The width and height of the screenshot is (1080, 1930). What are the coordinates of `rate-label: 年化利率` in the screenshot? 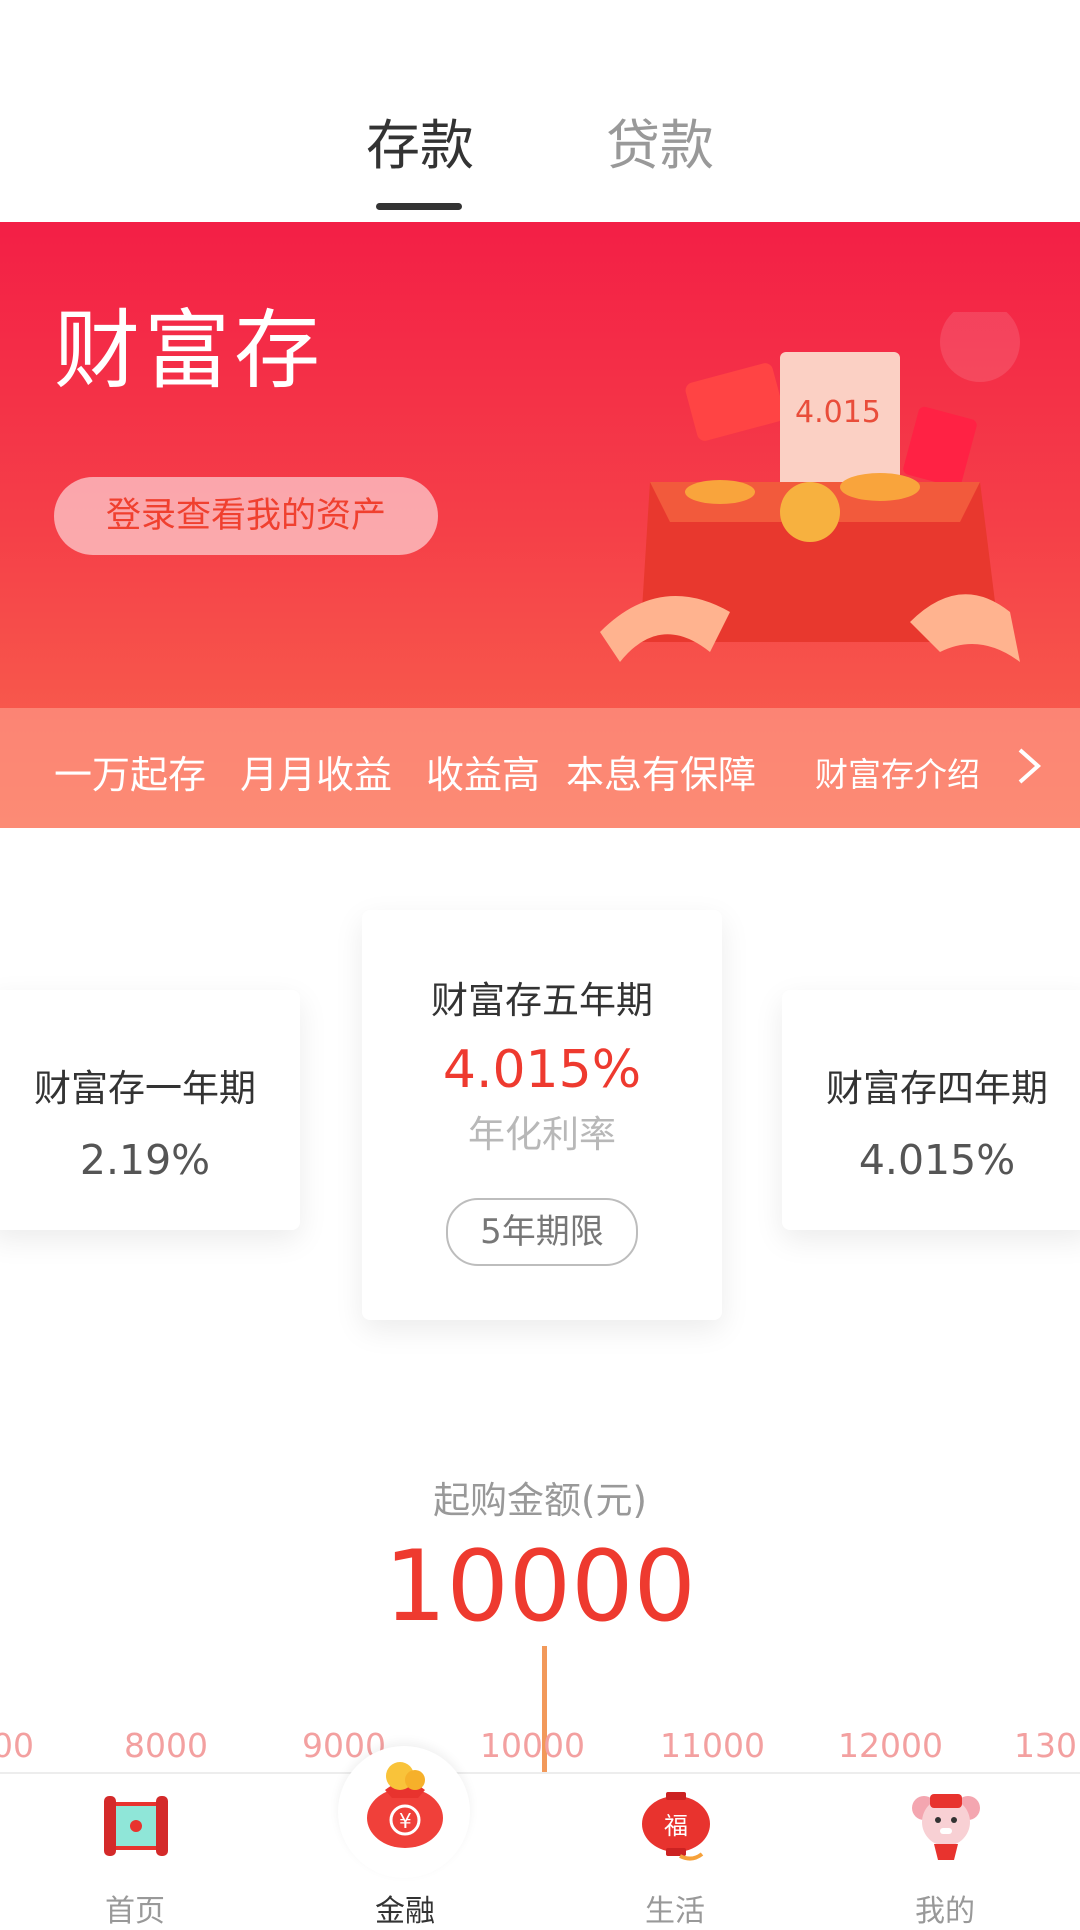 It's located at (542, 1134).